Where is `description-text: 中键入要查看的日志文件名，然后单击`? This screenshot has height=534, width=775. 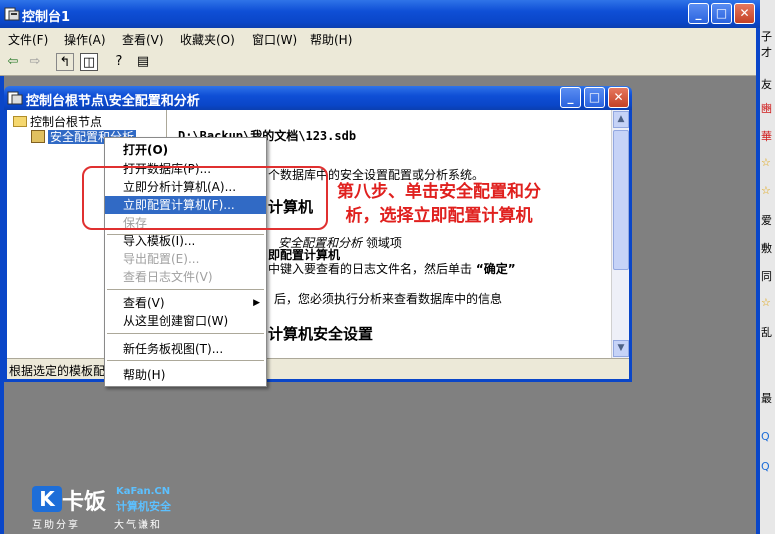 description-text: 中键入要查看的日志文件名，然后单击 is located at coordinates (370, 269).